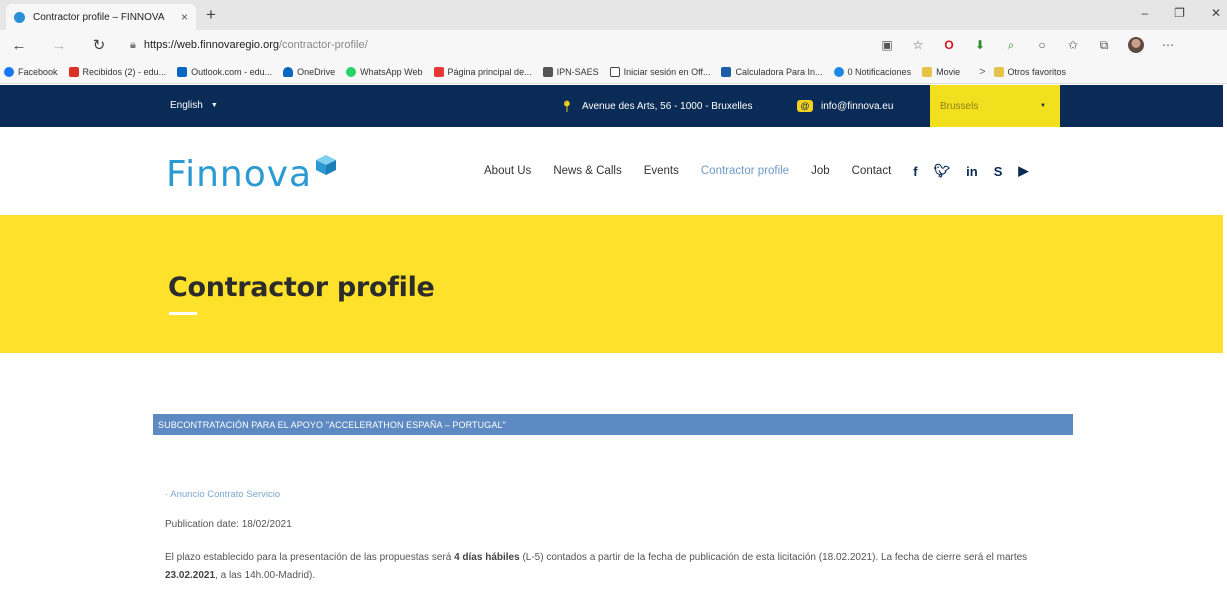  Describe the element at coordinates (959, 106) in the screenshot. I see `city-label: Brussels` at that location.